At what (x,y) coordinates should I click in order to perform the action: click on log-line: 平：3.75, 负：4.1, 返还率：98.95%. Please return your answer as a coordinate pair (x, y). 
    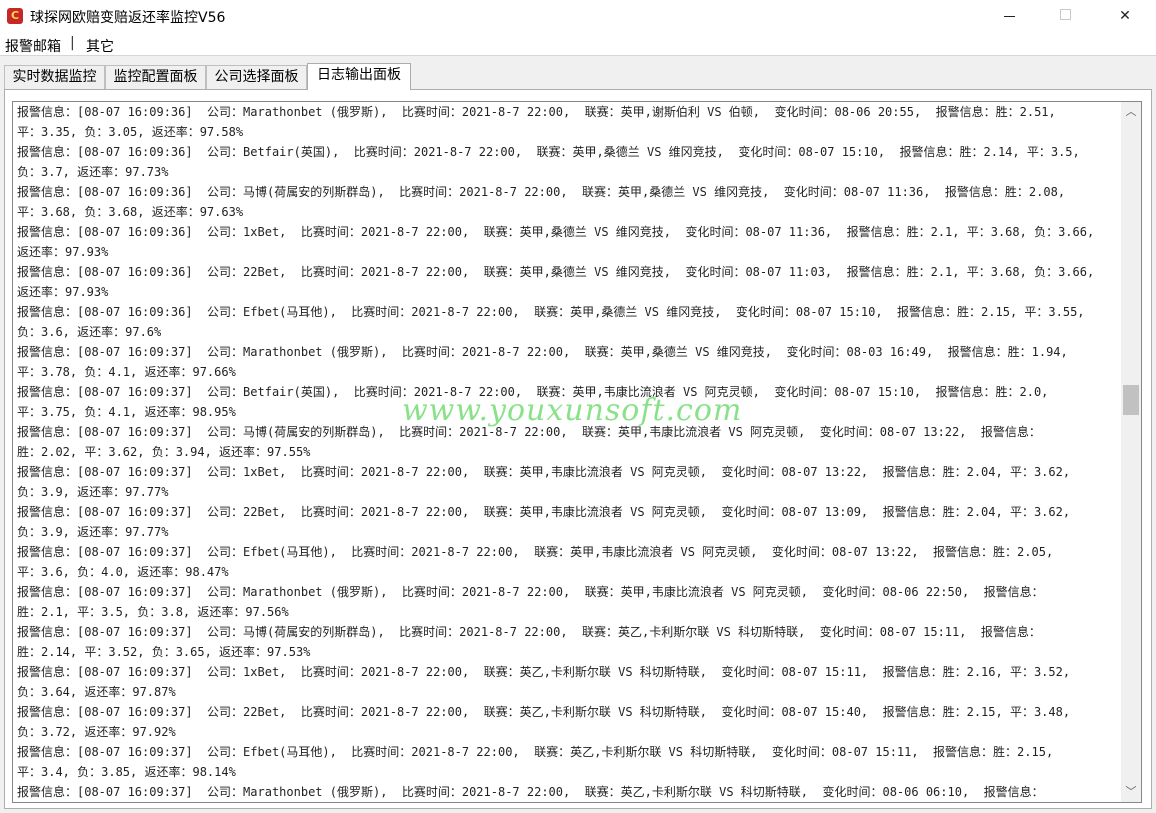
    Looking at the image, I should click on (126, 412).